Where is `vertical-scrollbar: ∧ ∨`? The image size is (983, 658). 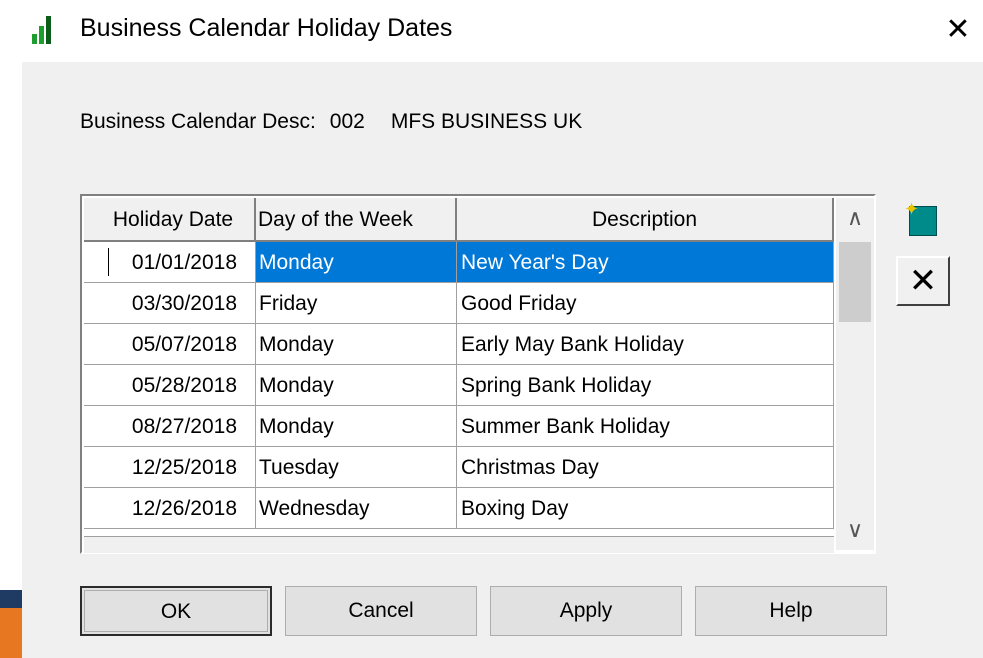 vertical-scrollbar: ∧ ∨ is located at coordinates (855, 374).